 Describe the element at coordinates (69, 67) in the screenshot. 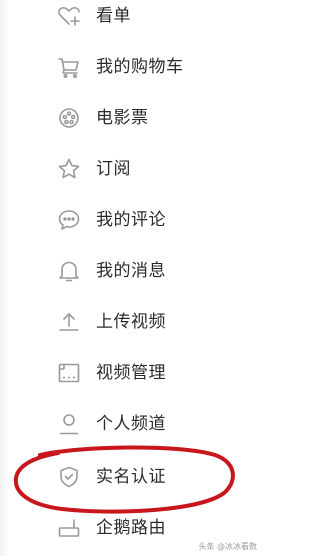

I see `cart-icon` at that location.